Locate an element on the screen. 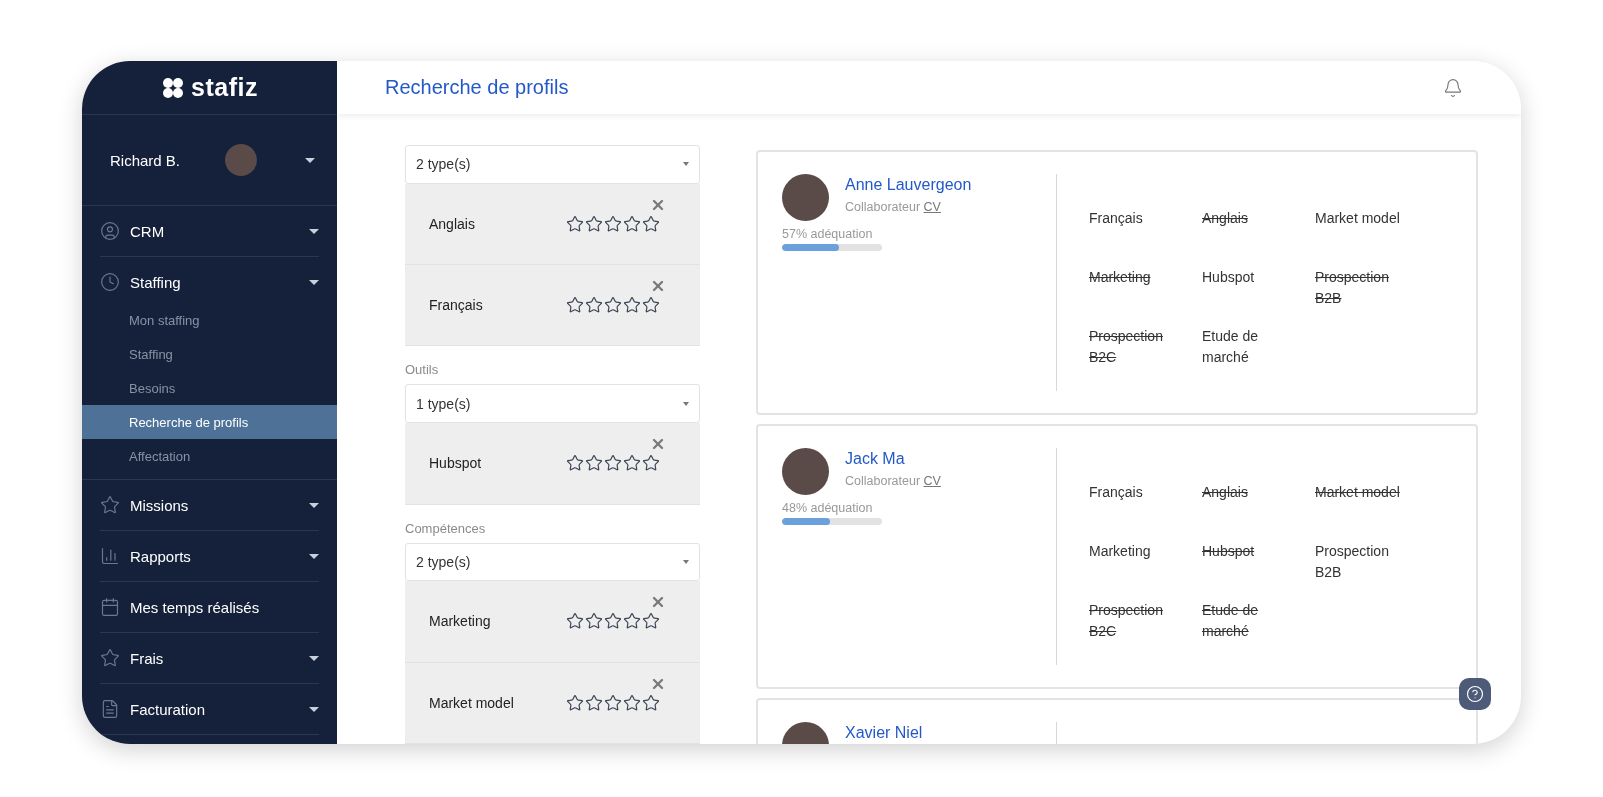 Image resolution: width=1603 pixels, height=797 pixels. profile-name: Jack Ma is located at coordinates (893, 459).